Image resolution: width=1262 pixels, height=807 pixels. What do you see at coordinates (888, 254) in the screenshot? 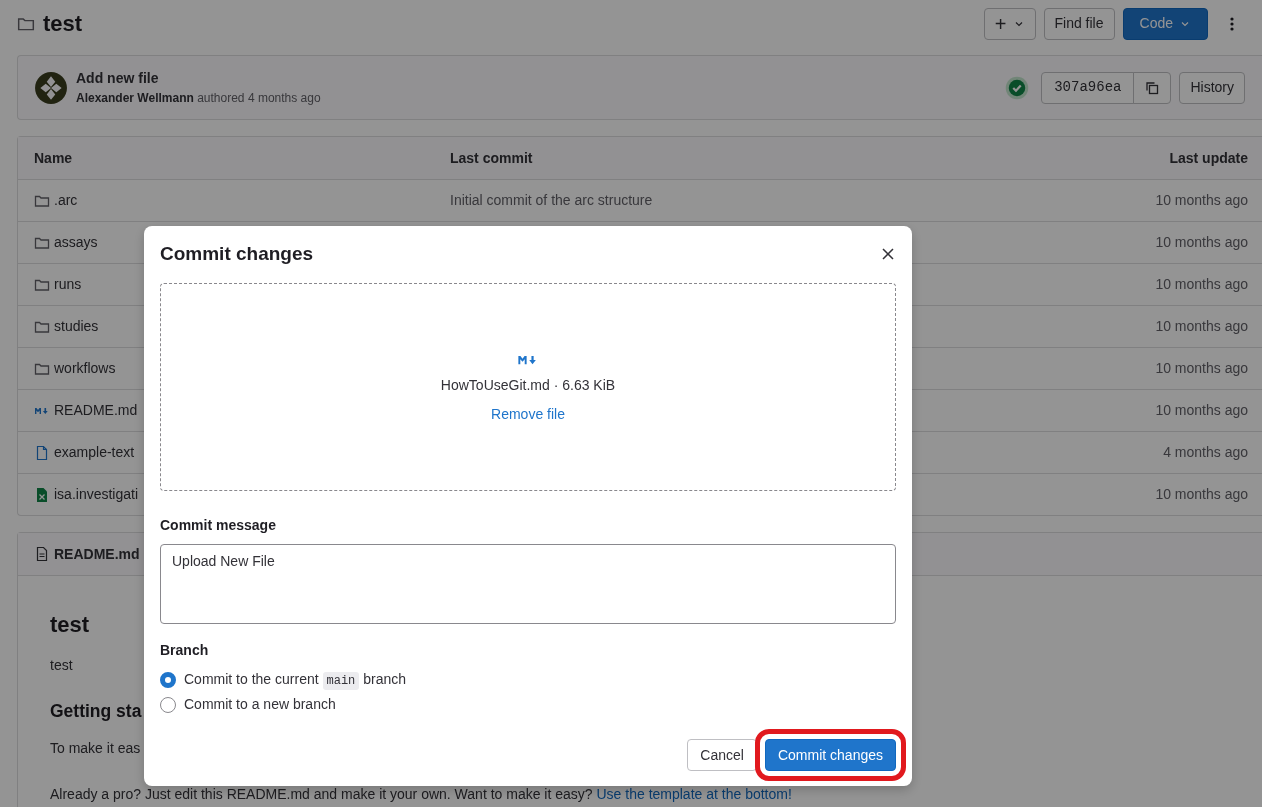
I see `close-icon` at bounding box center [888, 254].